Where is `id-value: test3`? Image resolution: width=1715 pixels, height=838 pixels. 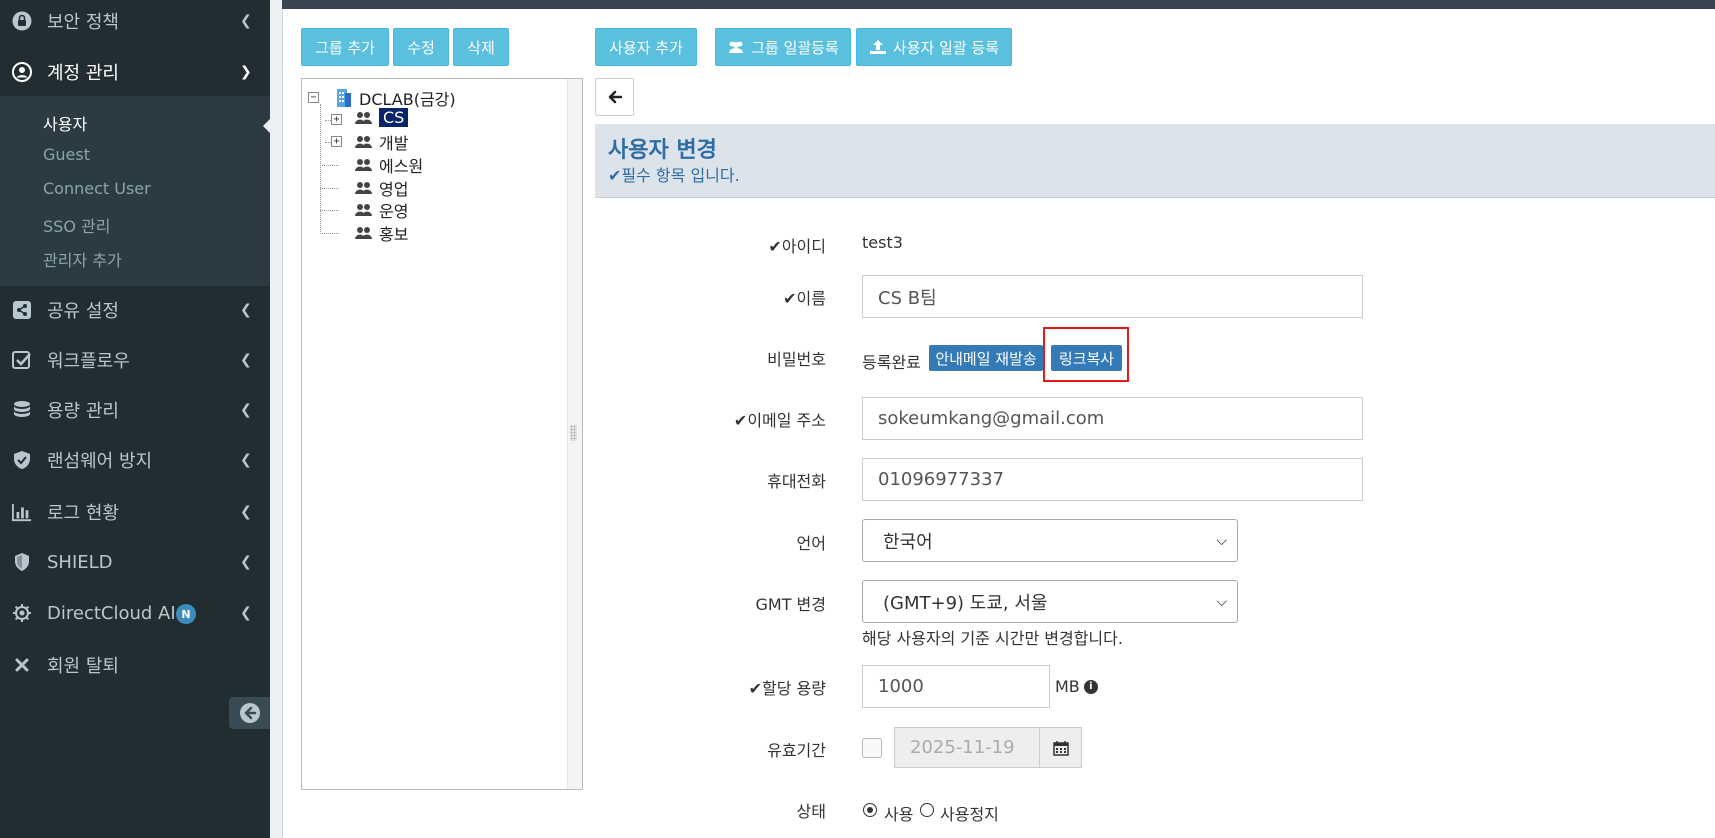
id-value: test3 is located at coordinates (882, 242).